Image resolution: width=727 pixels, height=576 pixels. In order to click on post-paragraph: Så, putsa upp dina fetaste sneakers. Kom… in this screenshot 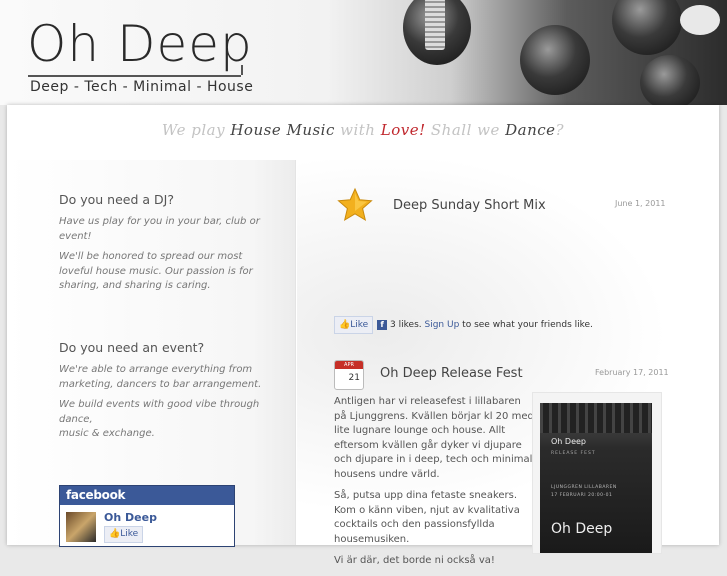, I will do `click(427, 517)`.